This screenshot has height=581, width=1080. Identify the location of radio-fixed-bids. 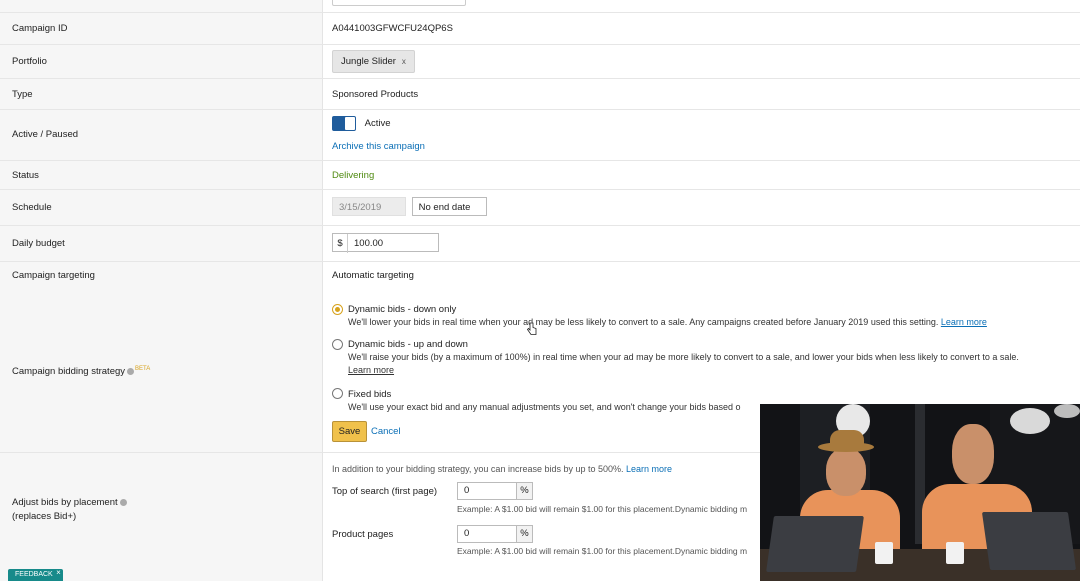
(337, 393).